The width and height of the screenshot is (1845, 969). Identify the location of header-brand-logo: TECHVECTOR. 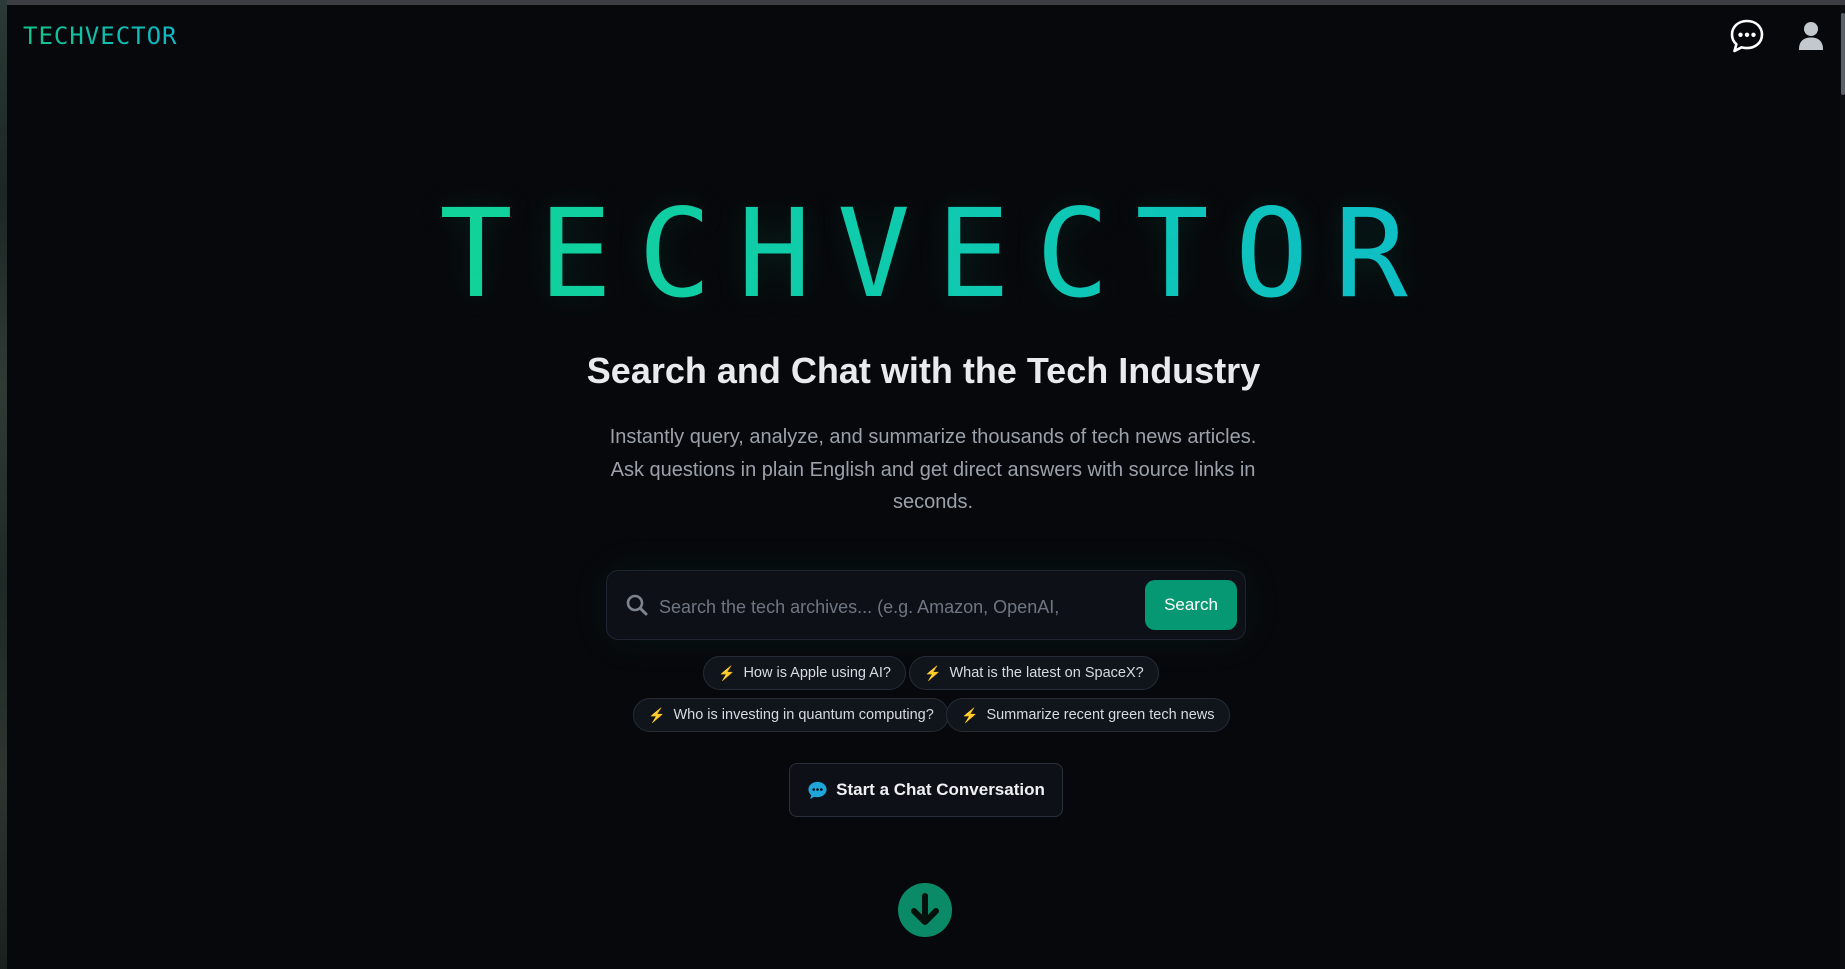
(100, 36).